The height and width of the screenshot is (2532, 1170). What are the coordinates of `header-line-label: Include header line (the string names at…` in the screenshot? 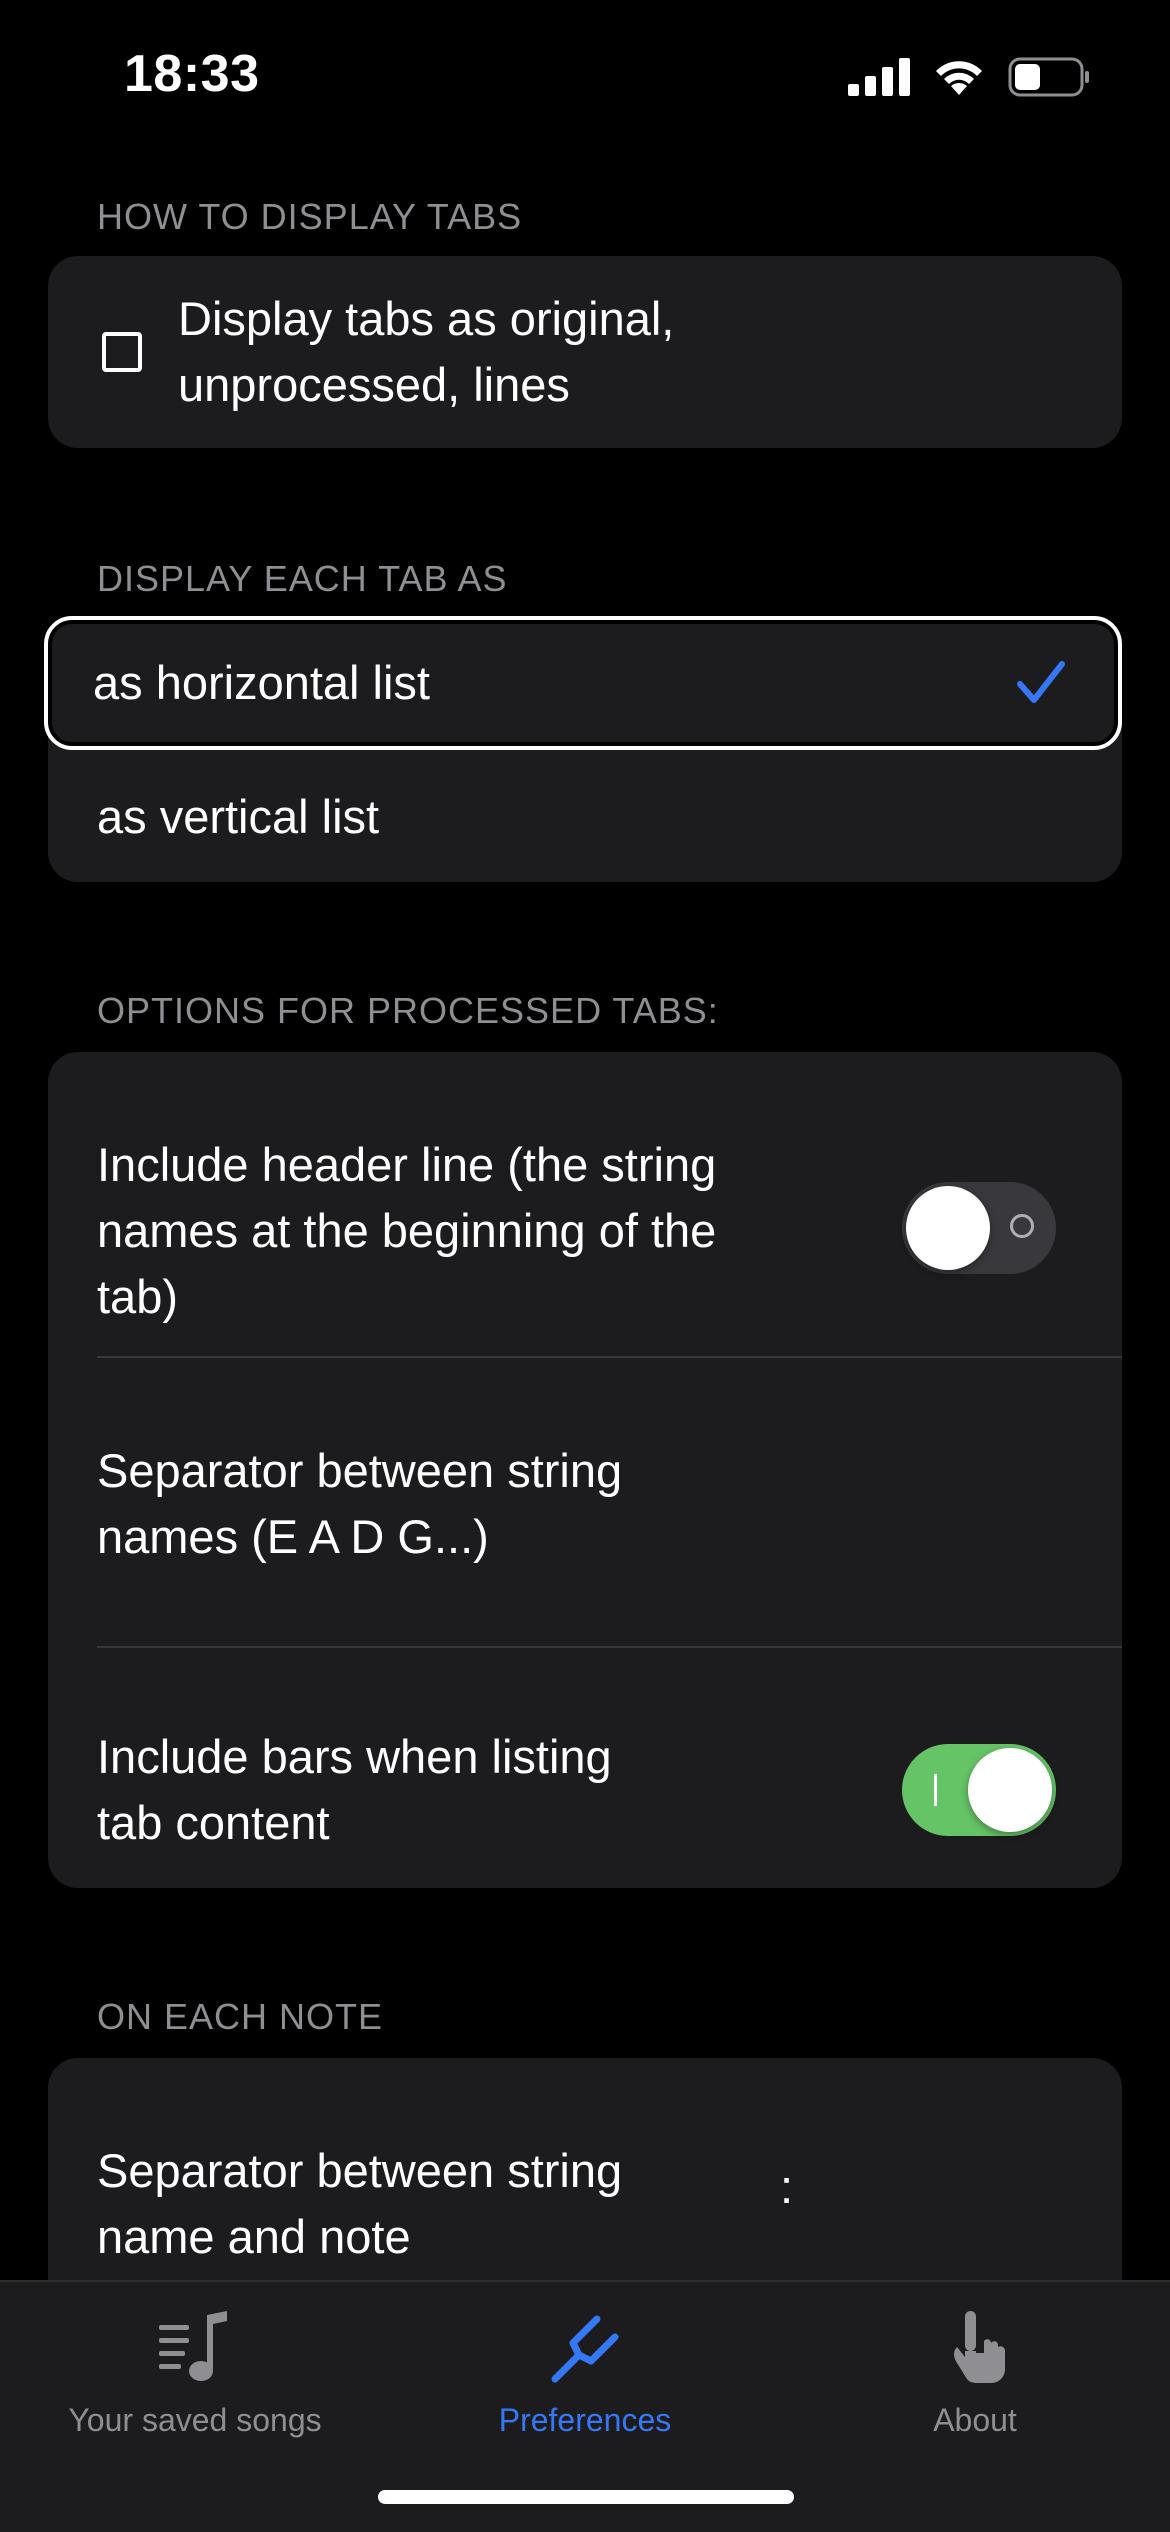 It's located at (406, 1231).